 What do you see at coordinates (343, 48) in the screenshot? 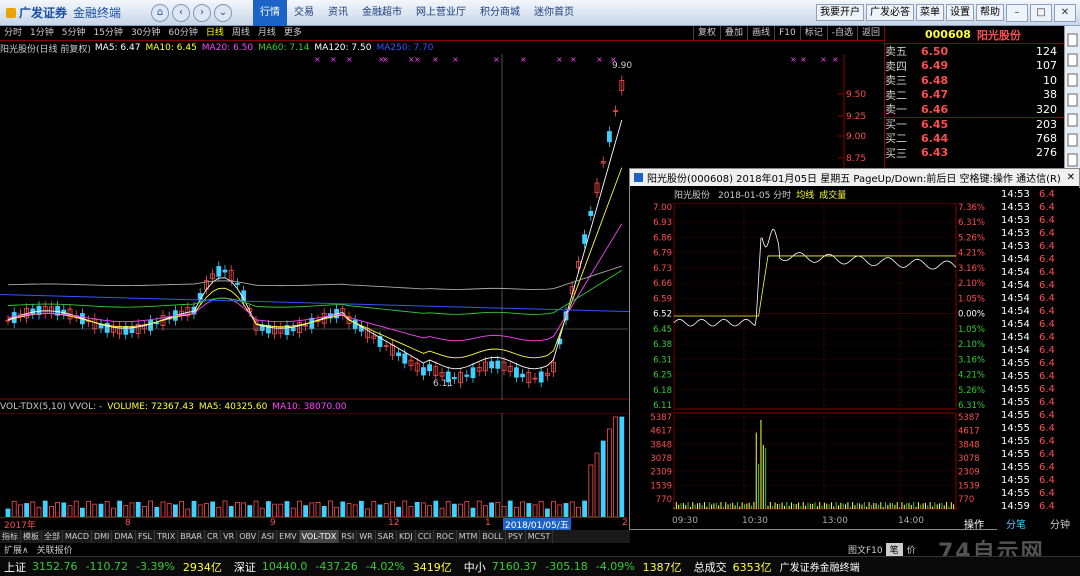
I see `ma120-value: MA120: 7.50` at bounding box center [343, 48].